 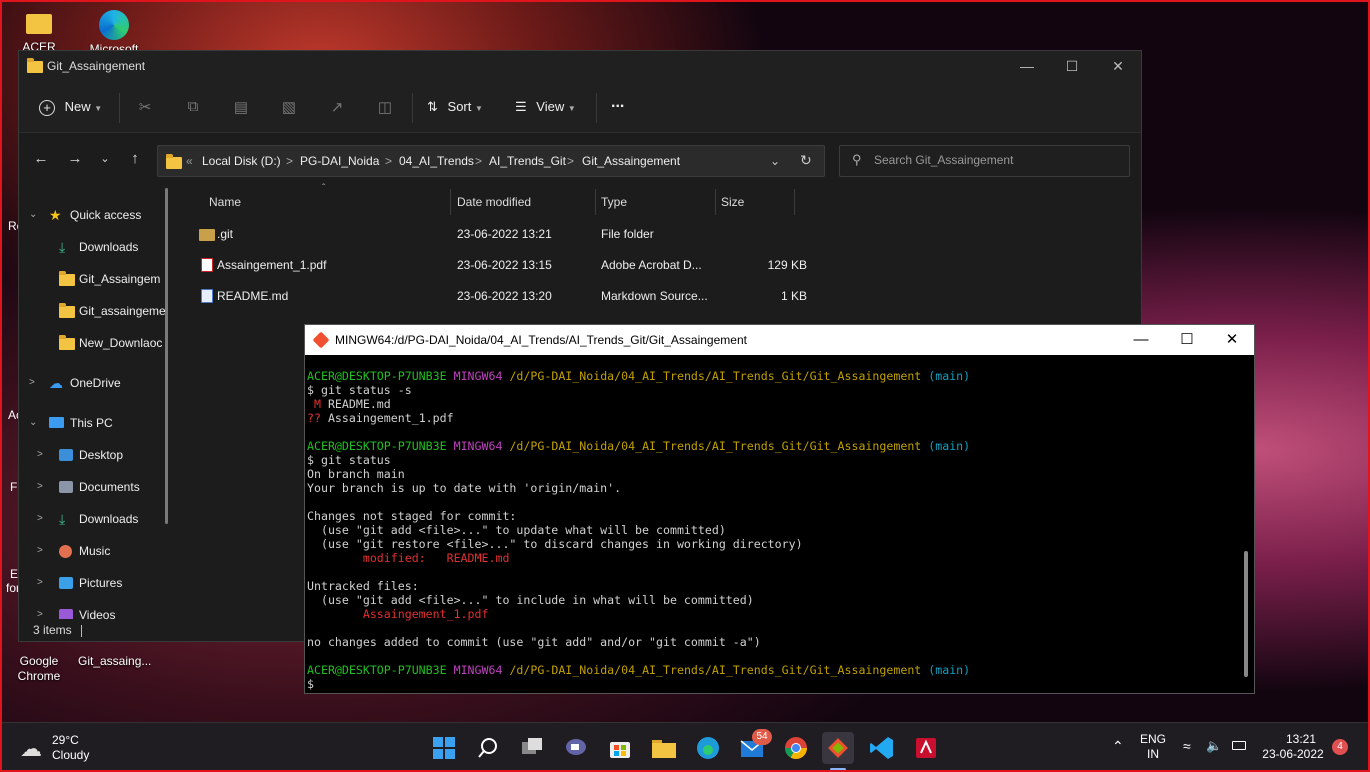 I want to click on nav-onedrive: > ☁ OneDrive, so click(x=94, y=383).